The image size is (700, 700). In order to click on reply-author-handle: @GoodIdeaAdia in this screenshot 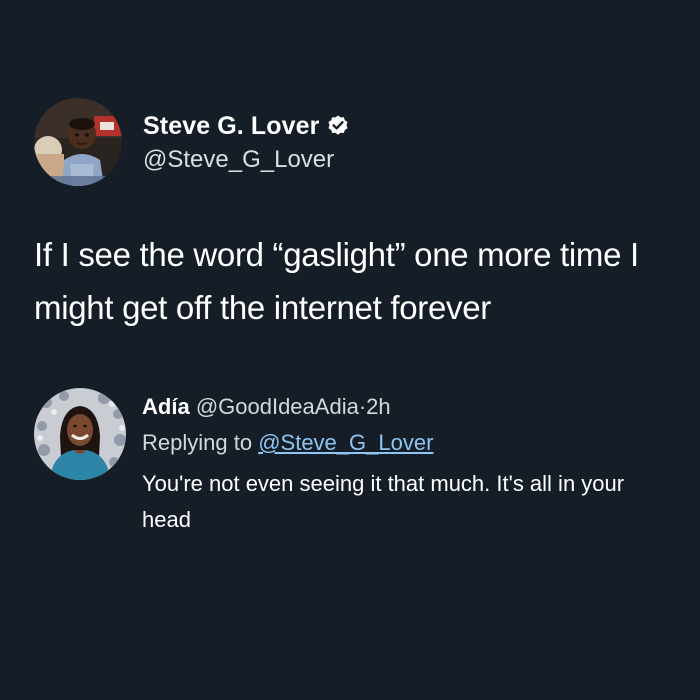, I will do `click(277, 406)`.